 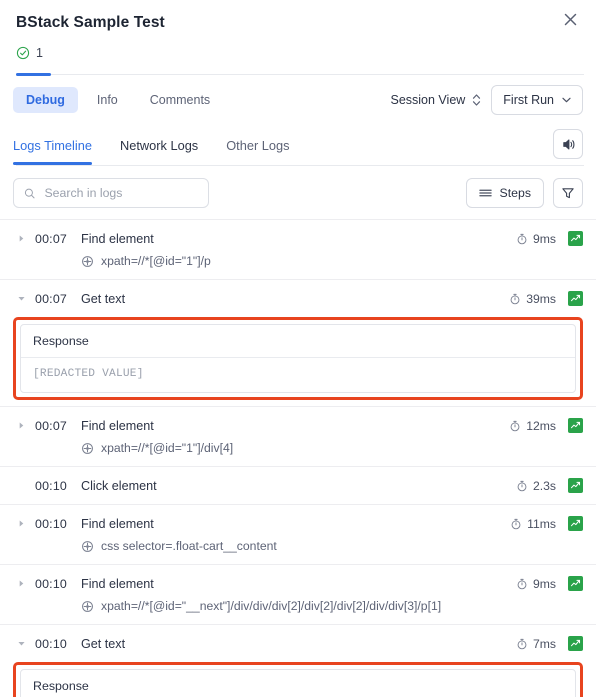 What do you see at coordinates (541, 425) in the screenshot?
I see `log-duration-value: 12ms` at bounding box center [541, 425].